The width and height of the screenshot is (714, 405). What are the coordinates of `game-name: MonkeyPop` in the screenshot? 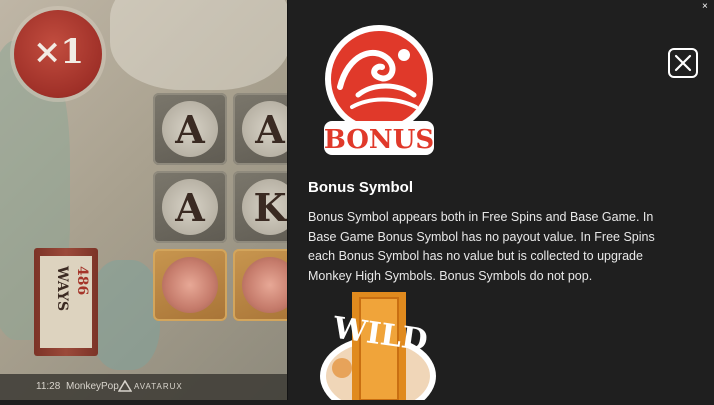 It's located at (92, 386).